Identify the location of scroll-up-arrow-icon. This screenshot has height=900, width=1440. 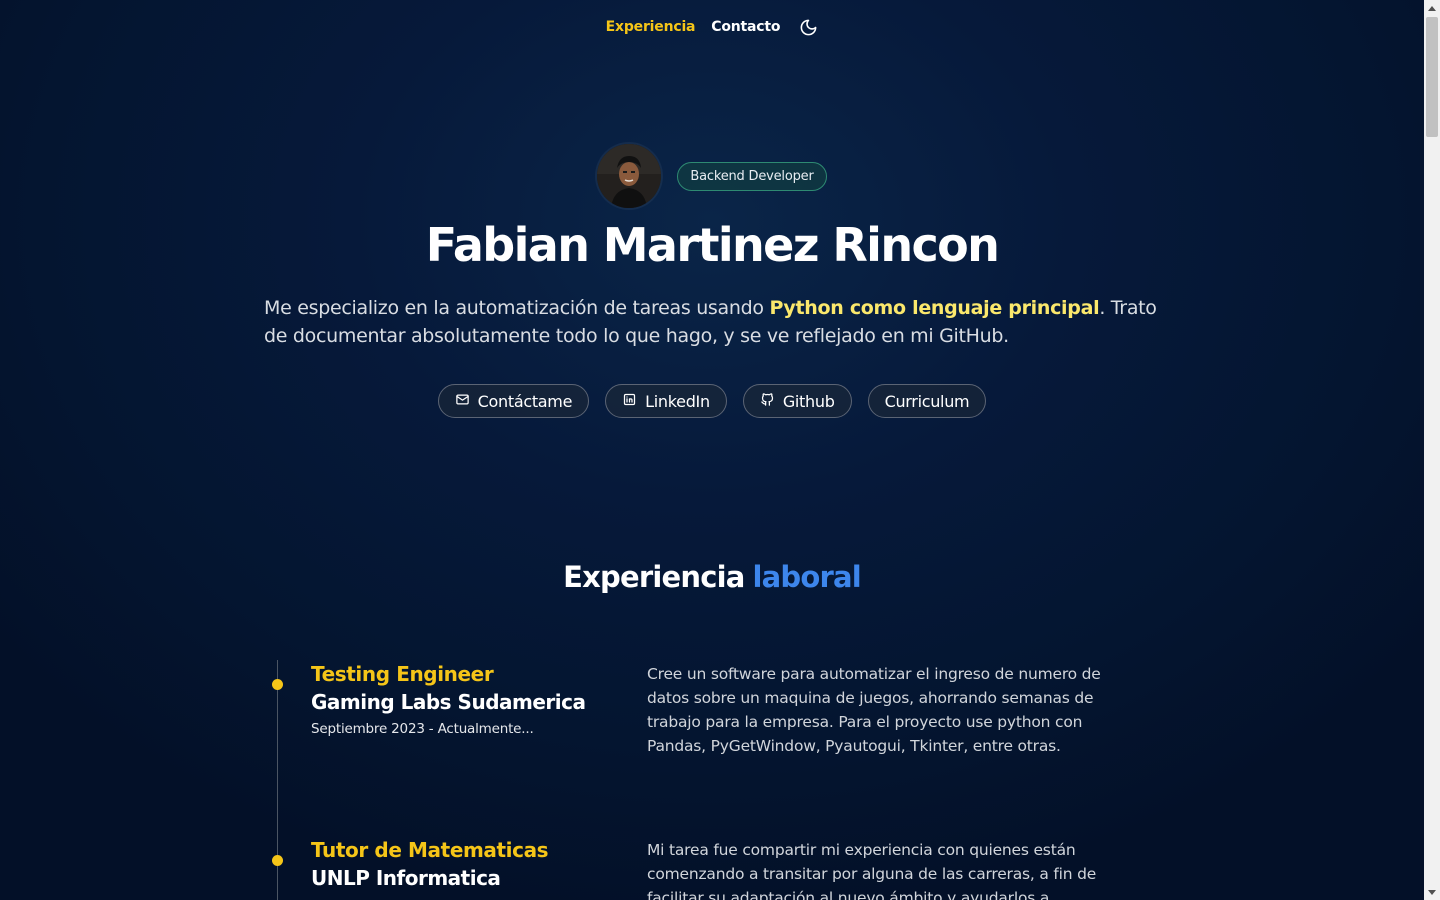
(1432, 8).